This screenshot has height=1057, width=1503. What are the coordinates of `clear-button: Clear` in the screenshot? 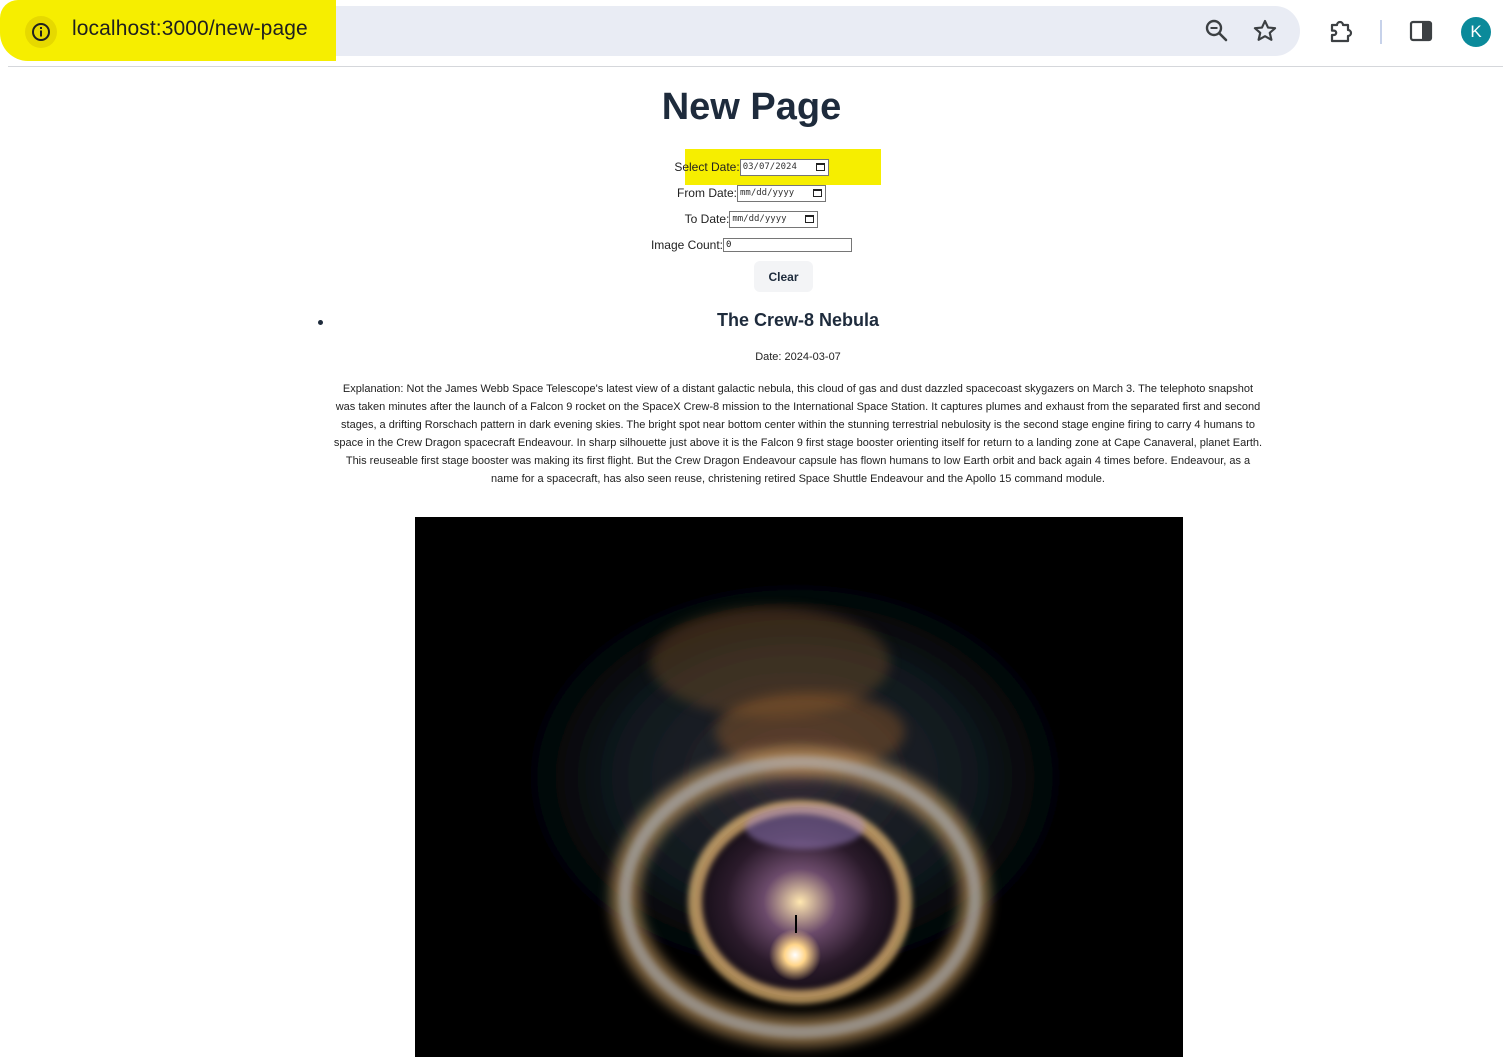 It's located at (783, 276).